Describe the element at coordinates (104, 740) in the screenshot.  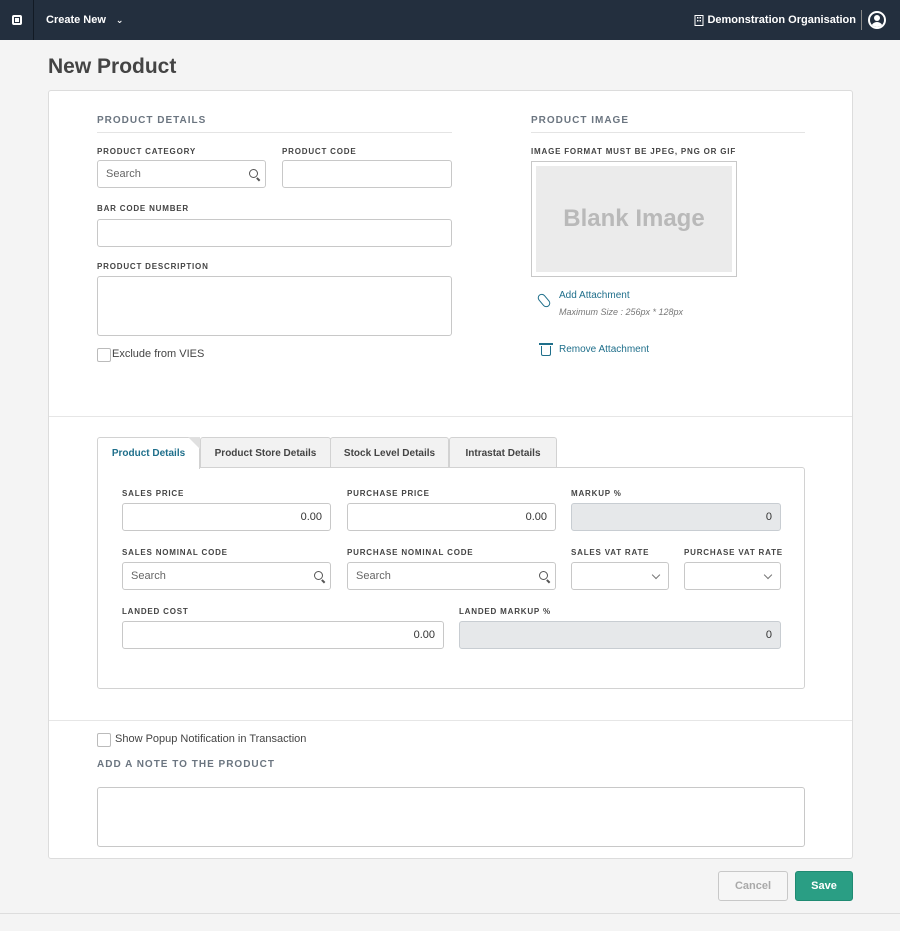
I see `popup-notification-checkbox` at that location.